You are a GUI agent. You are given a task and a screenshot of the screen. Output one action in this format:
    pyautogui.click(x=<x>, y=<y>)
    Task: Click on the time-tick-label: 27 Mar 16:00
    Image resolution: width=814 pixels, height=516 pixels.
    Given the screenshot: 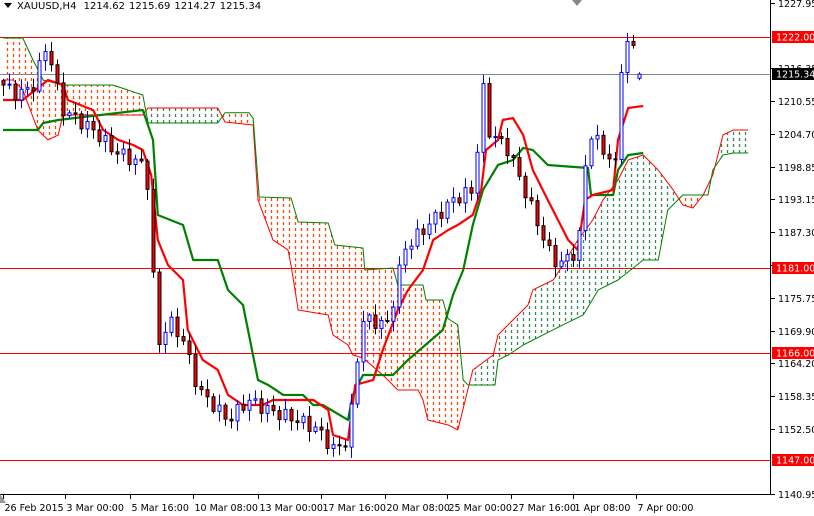 What is the action you would take?
    pyautogui.click(x=544, y=508)
    